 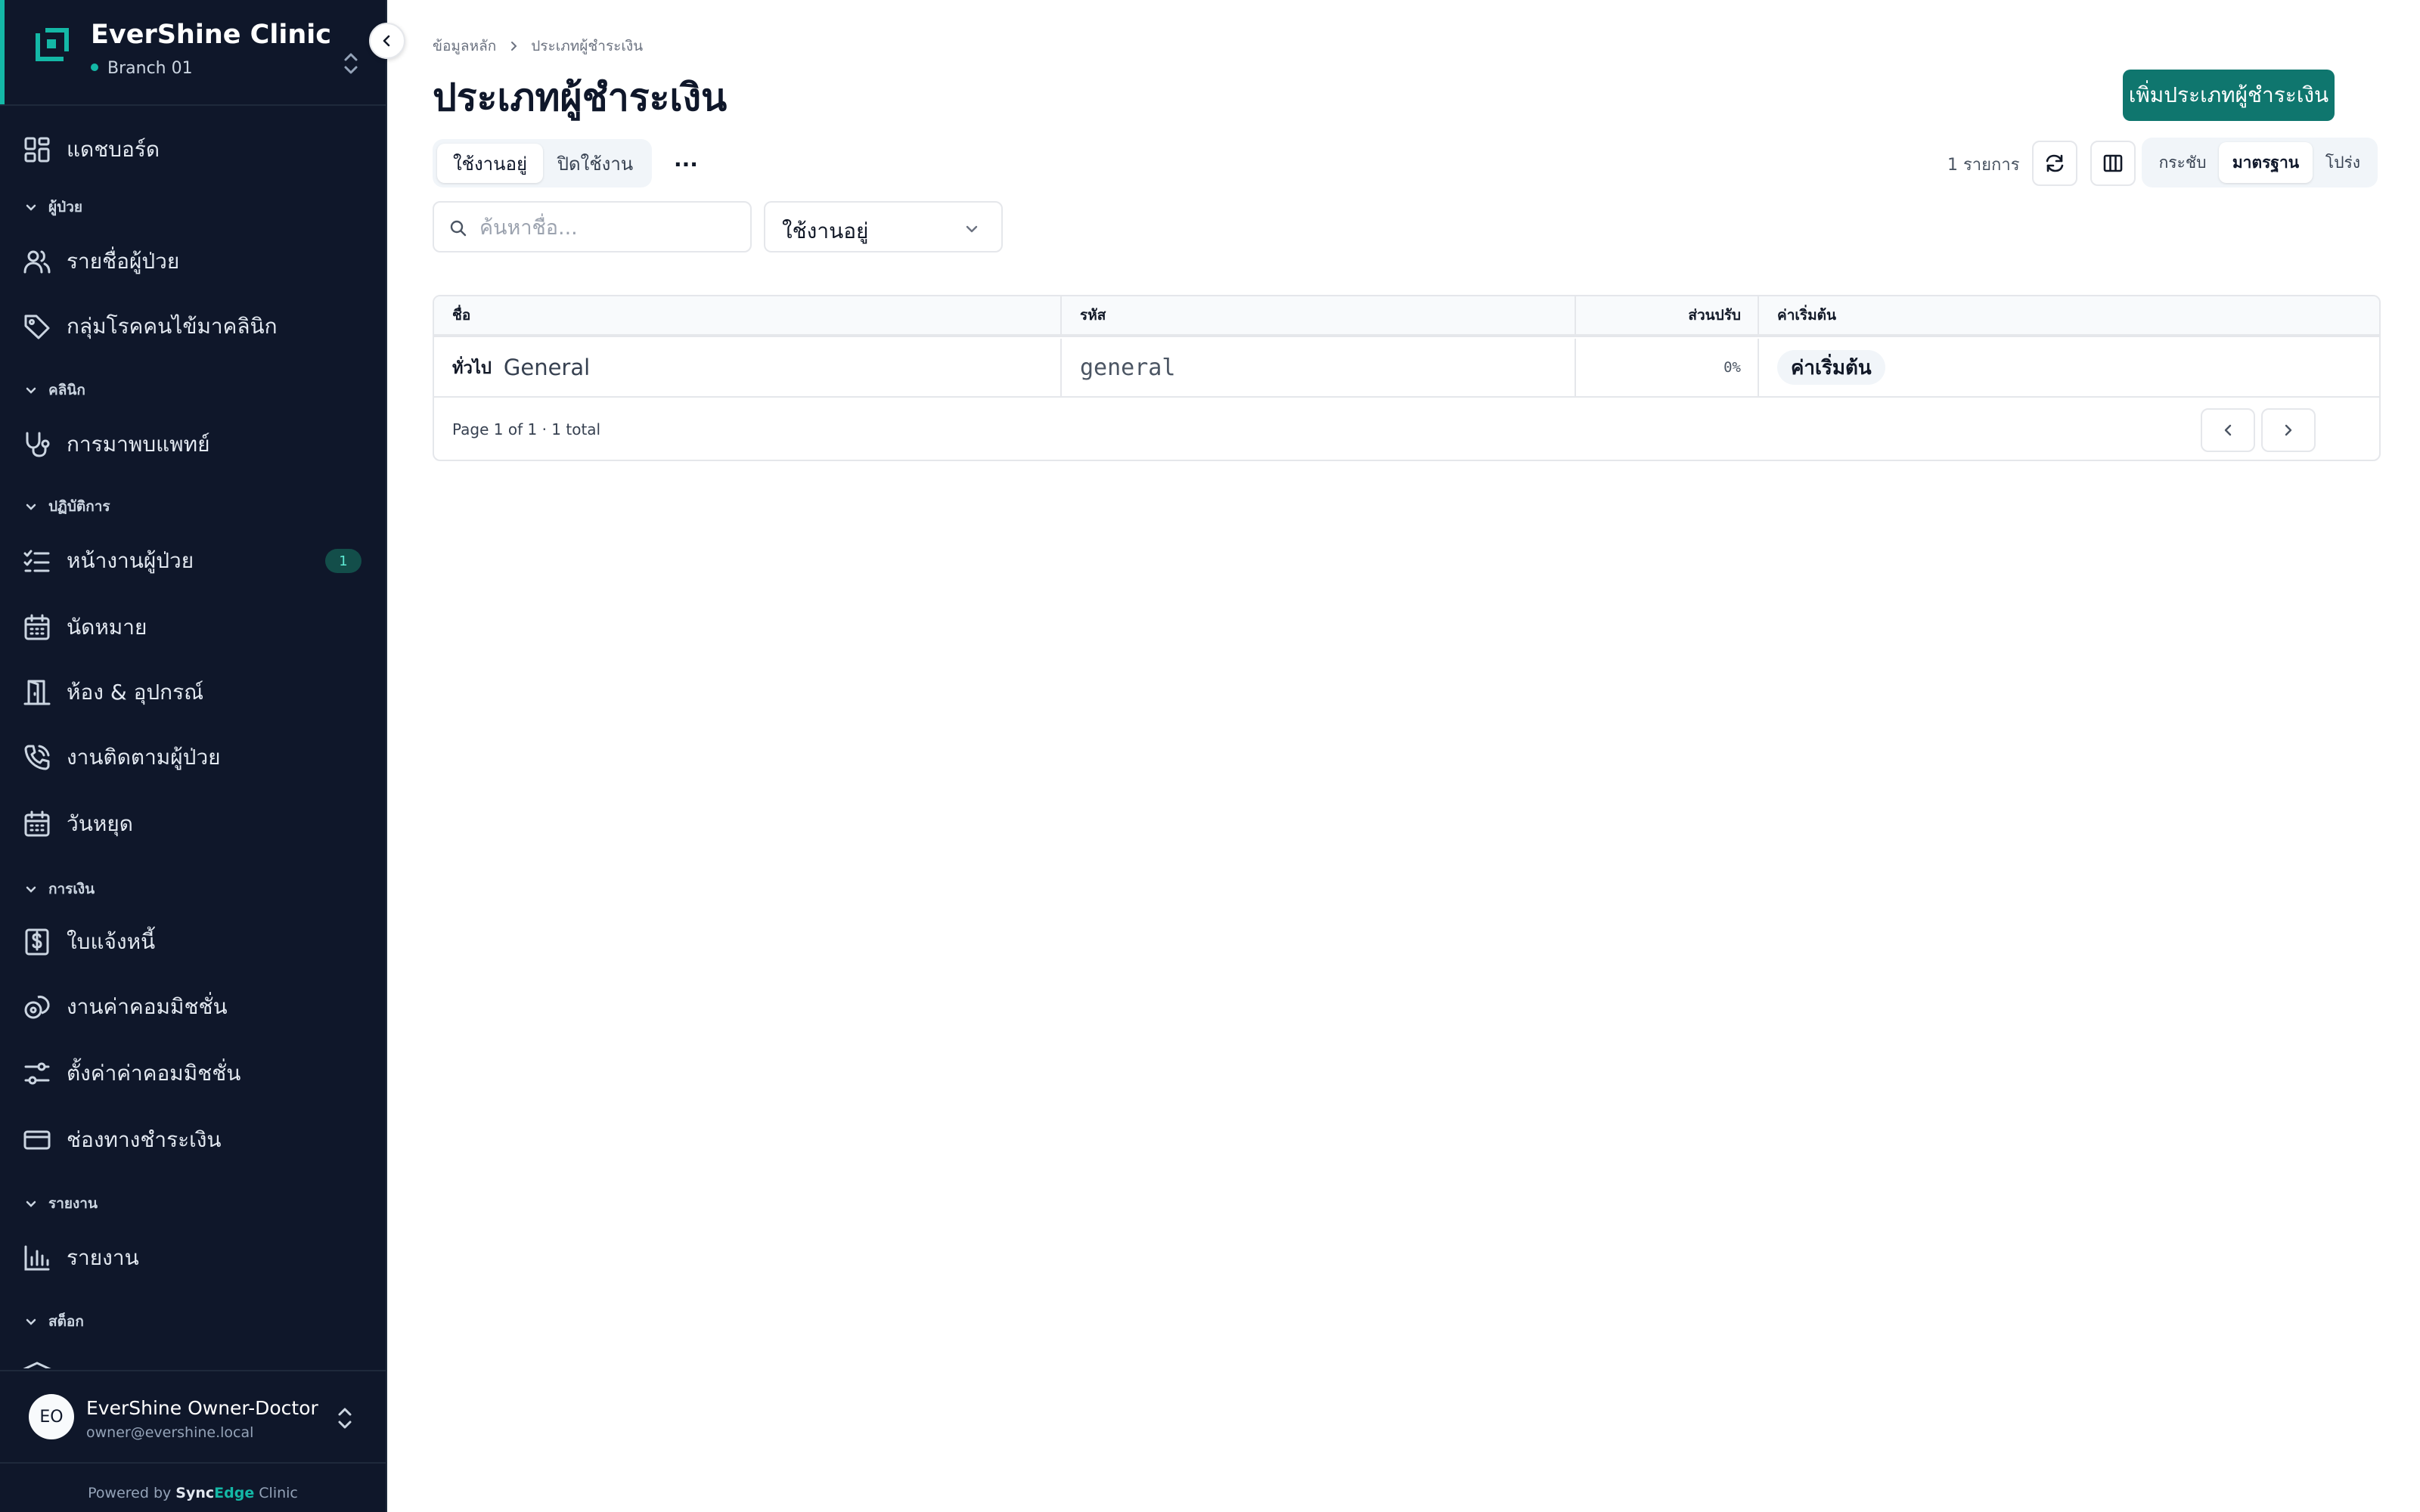 I want to click on section-label: ปฏิบัติการ, so click(x=79, y=507).